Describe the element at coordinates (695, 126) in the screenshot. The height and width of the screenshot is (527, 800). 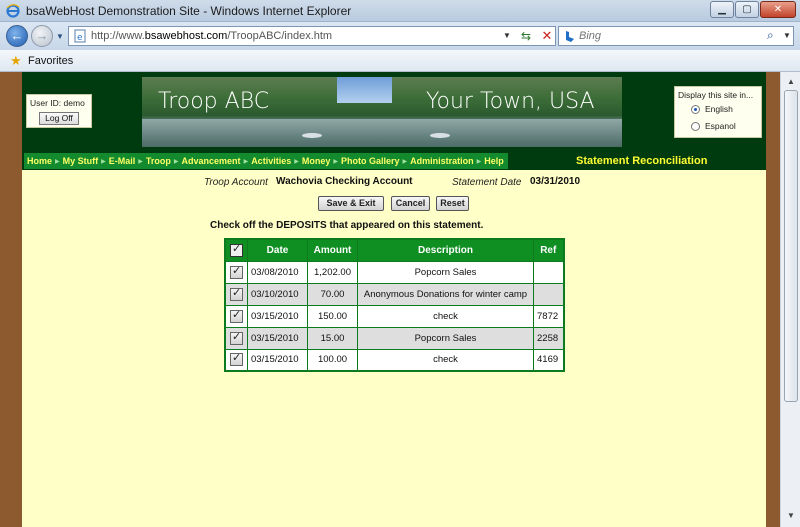
I see `language-radio-espanol` at that location.